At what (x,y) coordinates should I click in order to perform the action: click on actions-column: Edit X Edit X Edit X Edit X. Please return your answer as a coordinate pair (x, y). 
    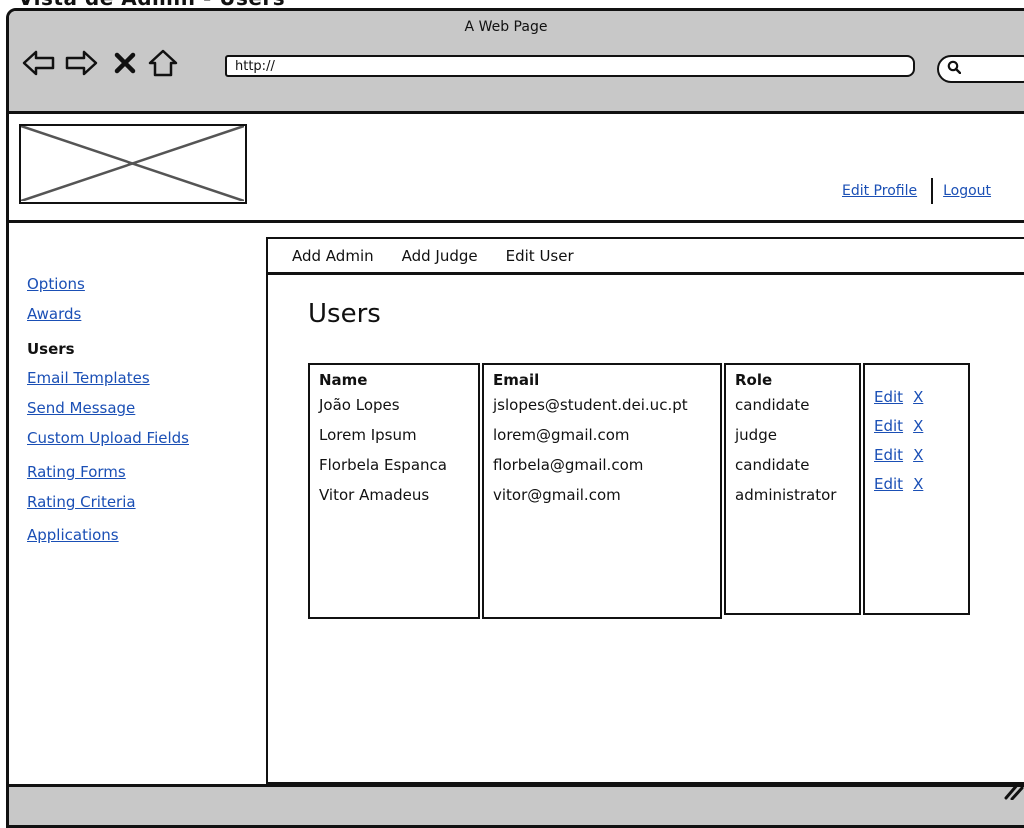
    Looking at the image, I should click on (916, 489).